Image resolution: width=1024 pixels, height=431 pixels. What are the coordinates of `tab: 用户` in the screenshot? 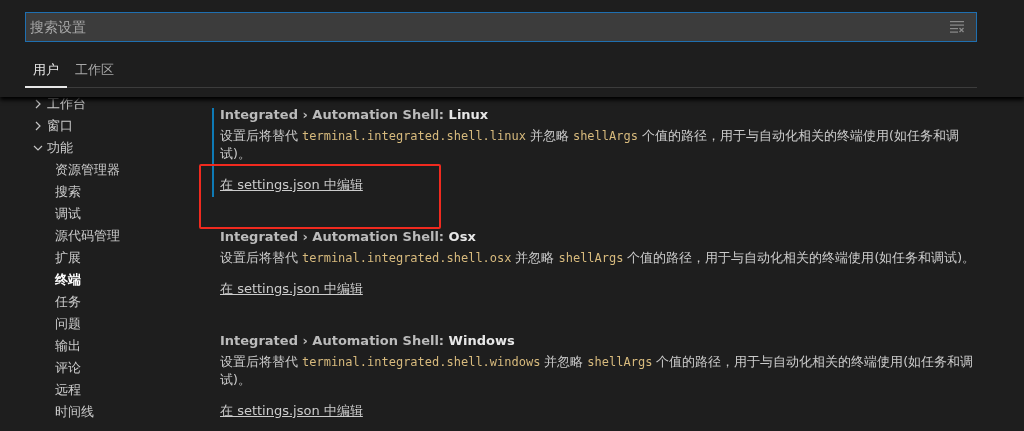 It's located at (46, 71).